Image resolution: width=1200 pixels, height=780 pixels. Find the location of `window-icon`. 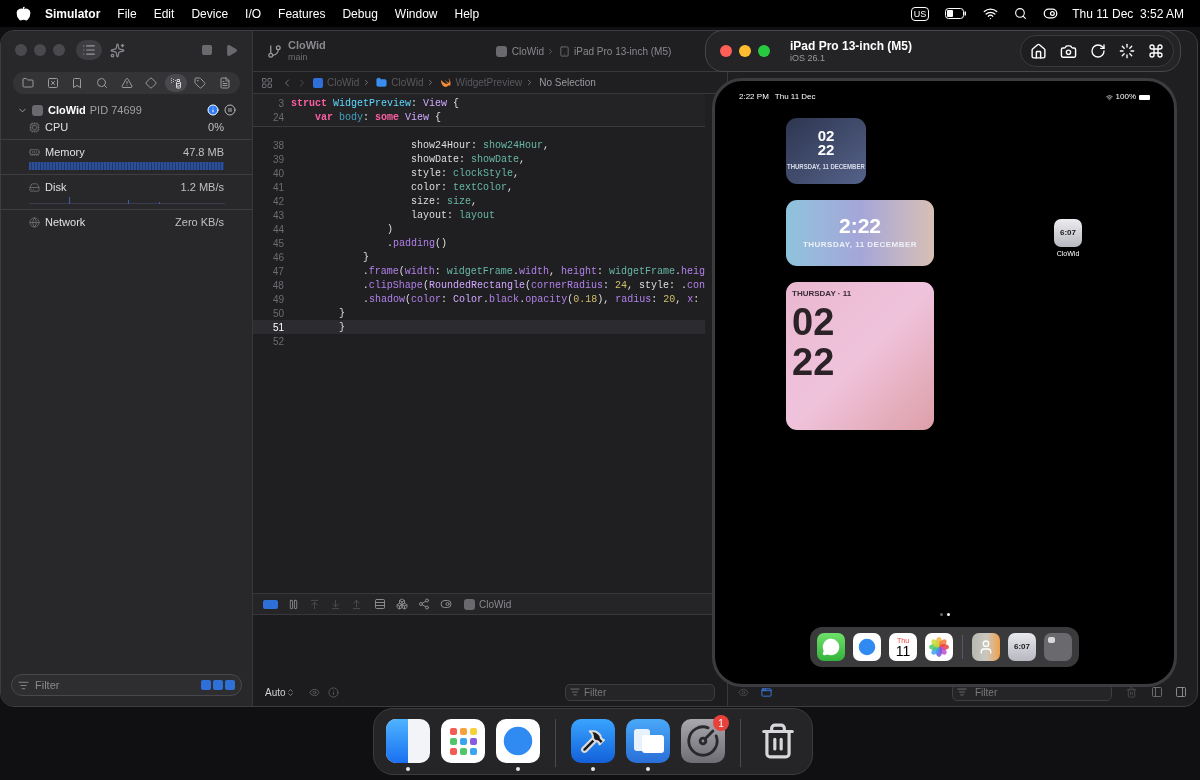

window-icon is located at coordinates (766, 692).